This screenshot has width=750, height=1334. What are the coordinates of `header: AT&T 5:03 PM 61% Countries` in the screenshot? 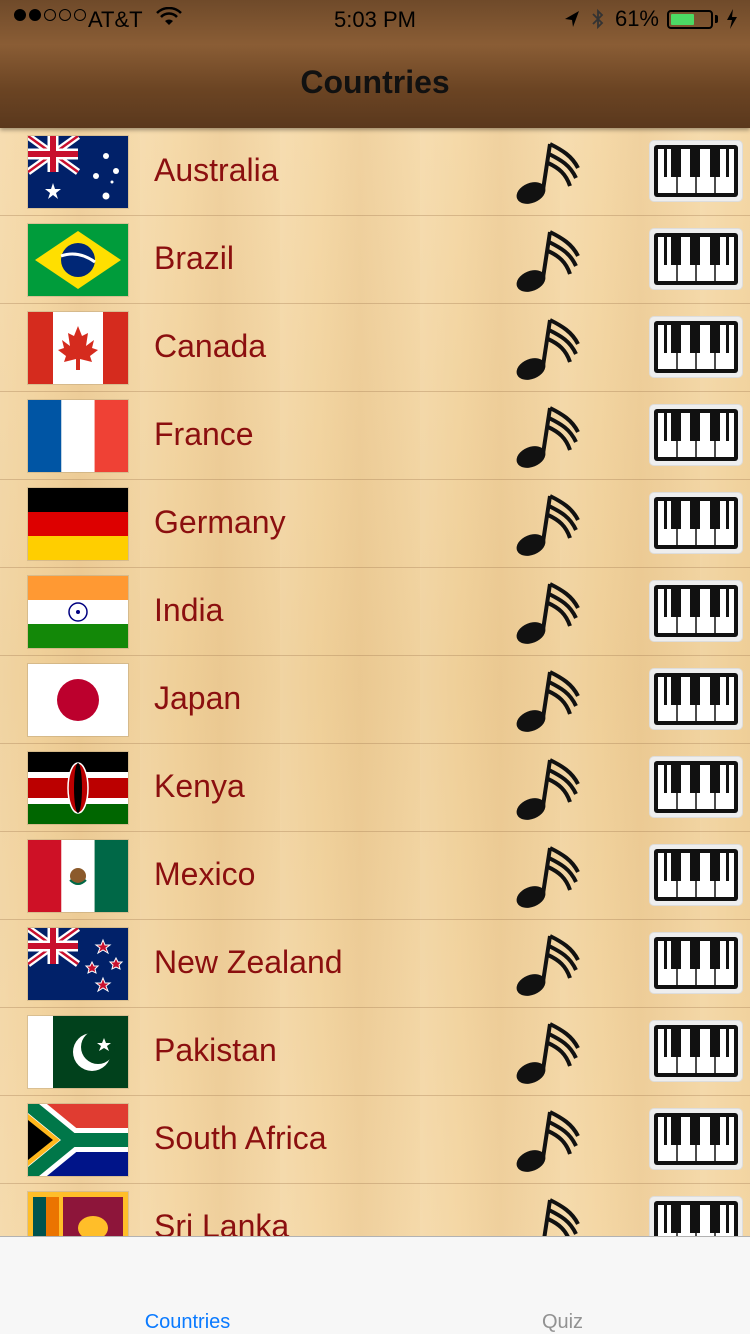 It's located at (375, 64).